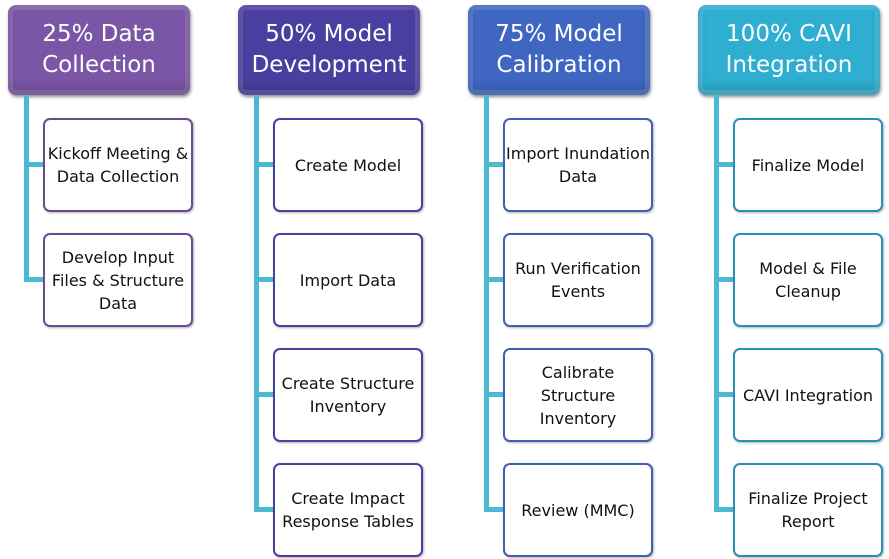 This screenshot has height=559, width=889. Describe the element at coordinates (578, 395) in the screenshot. I see `task-box: Calibrate Structure Inventory` at that location.